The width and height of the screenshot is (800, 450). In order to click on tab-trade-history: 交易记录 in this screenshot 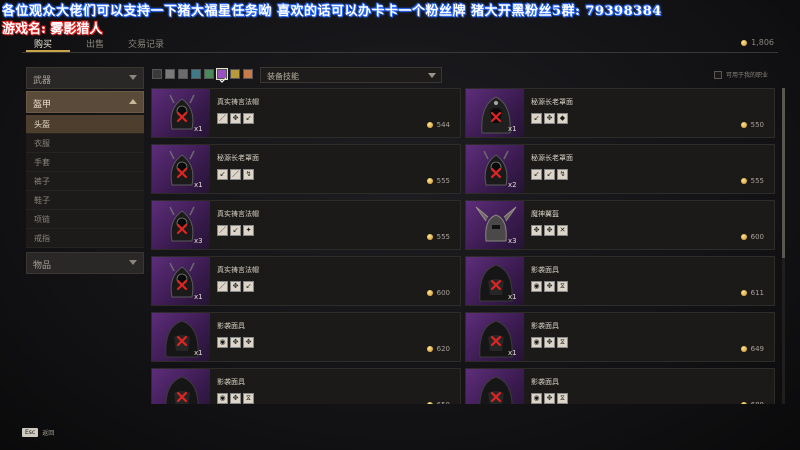, I will do `click(146, 43)`.